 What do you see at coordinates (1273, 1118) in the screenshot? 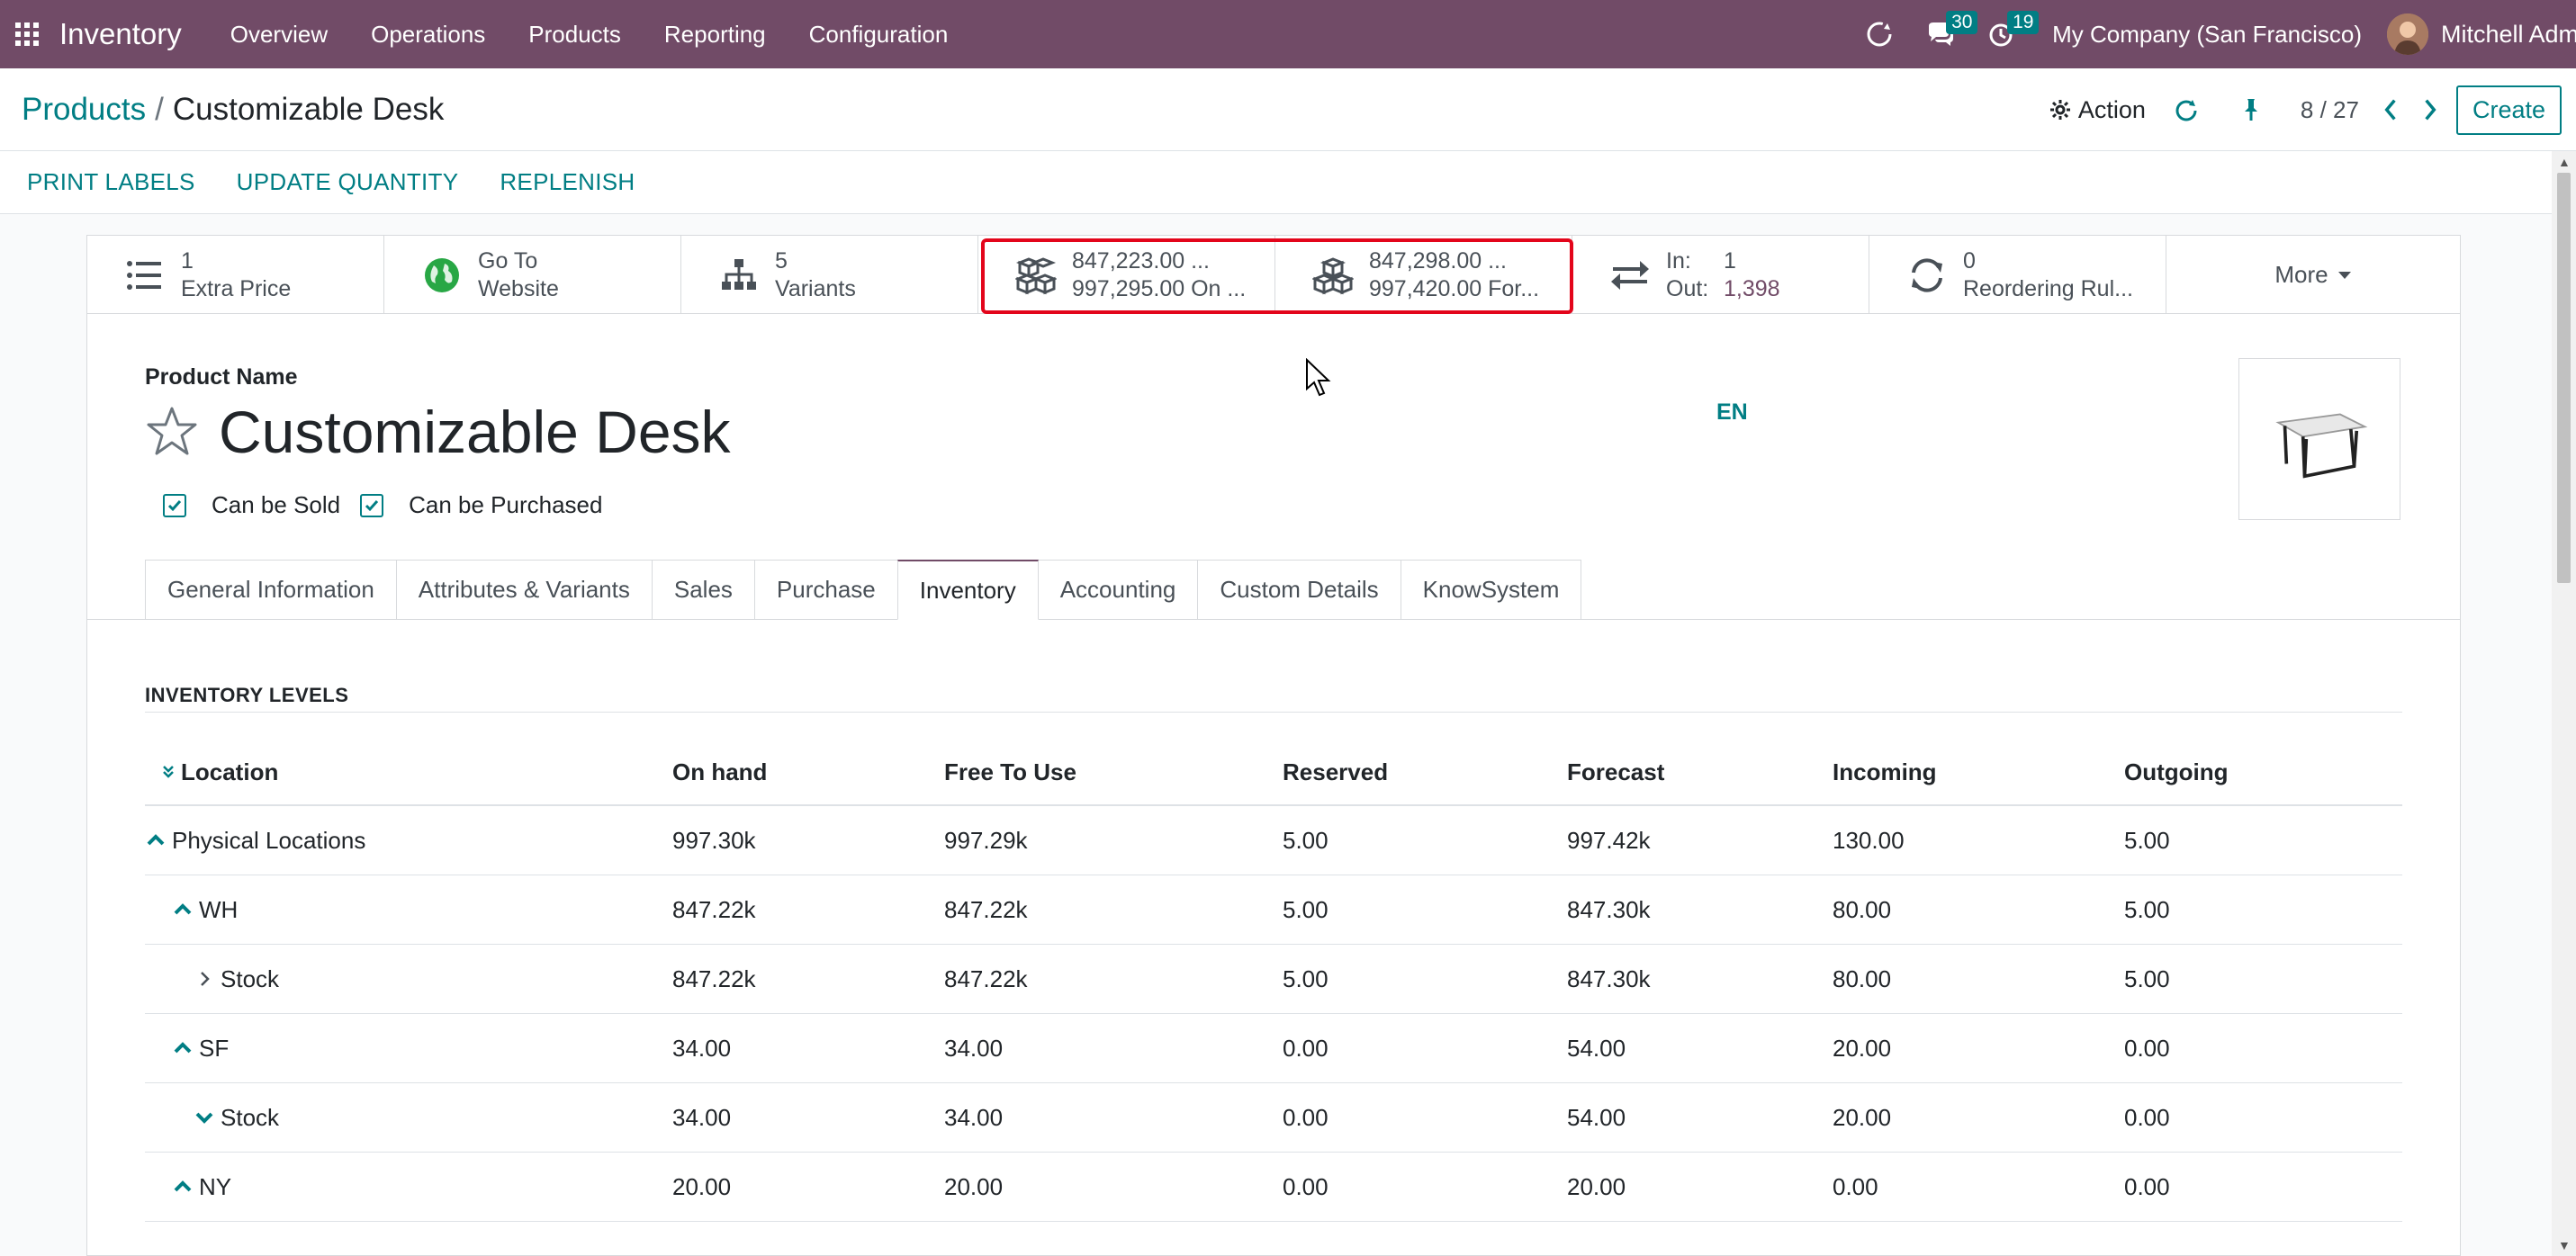
I see `table-row: Stock 34.00 34.00 0.00 54.00 20.00 0.00` at bounding box center [1273, 1118].